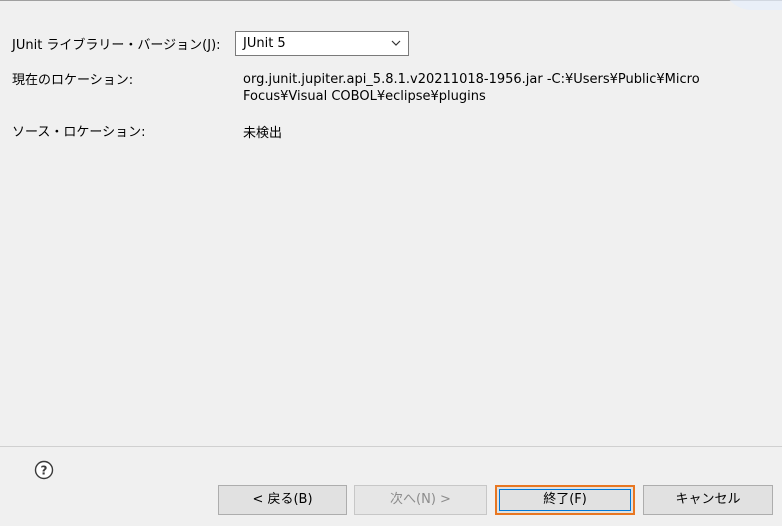  I want to click on next-button: 次へ(N) >, so click(420, 500).